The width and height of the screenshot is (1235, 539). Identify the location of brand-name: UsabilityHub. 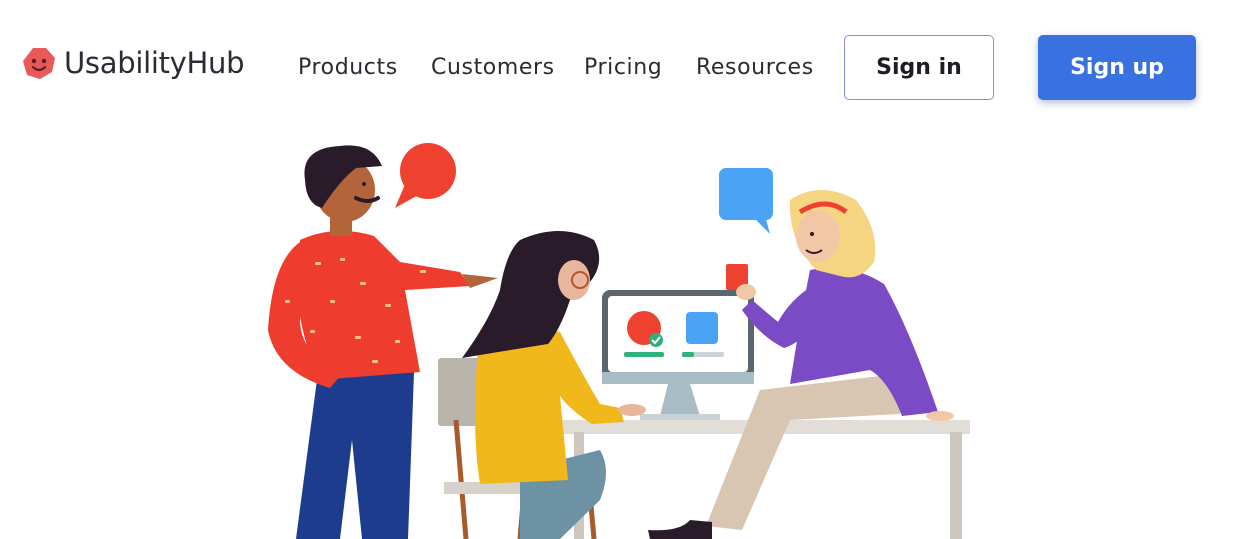
(154, 62).